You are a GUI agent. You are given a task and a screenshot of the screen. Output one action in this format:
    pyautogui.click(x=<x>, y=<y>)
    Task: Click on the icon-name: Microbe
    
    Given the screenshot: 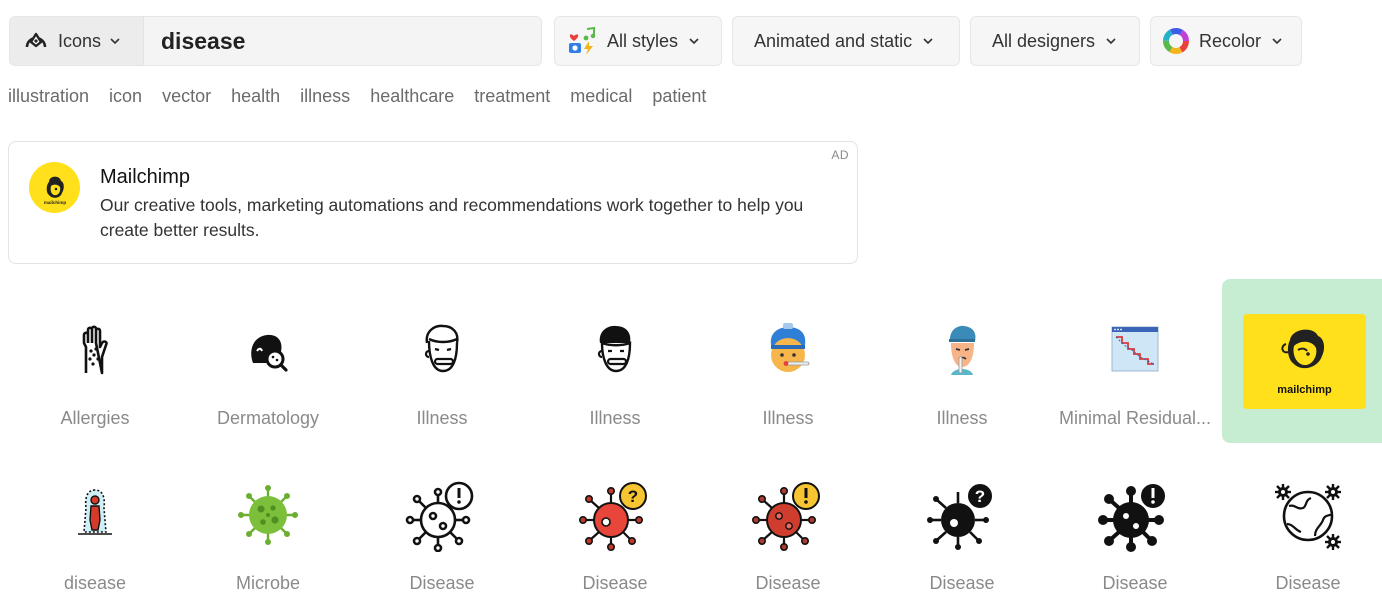 What is the action you would take?
    pyautogui.click(x=268, y=583)
    